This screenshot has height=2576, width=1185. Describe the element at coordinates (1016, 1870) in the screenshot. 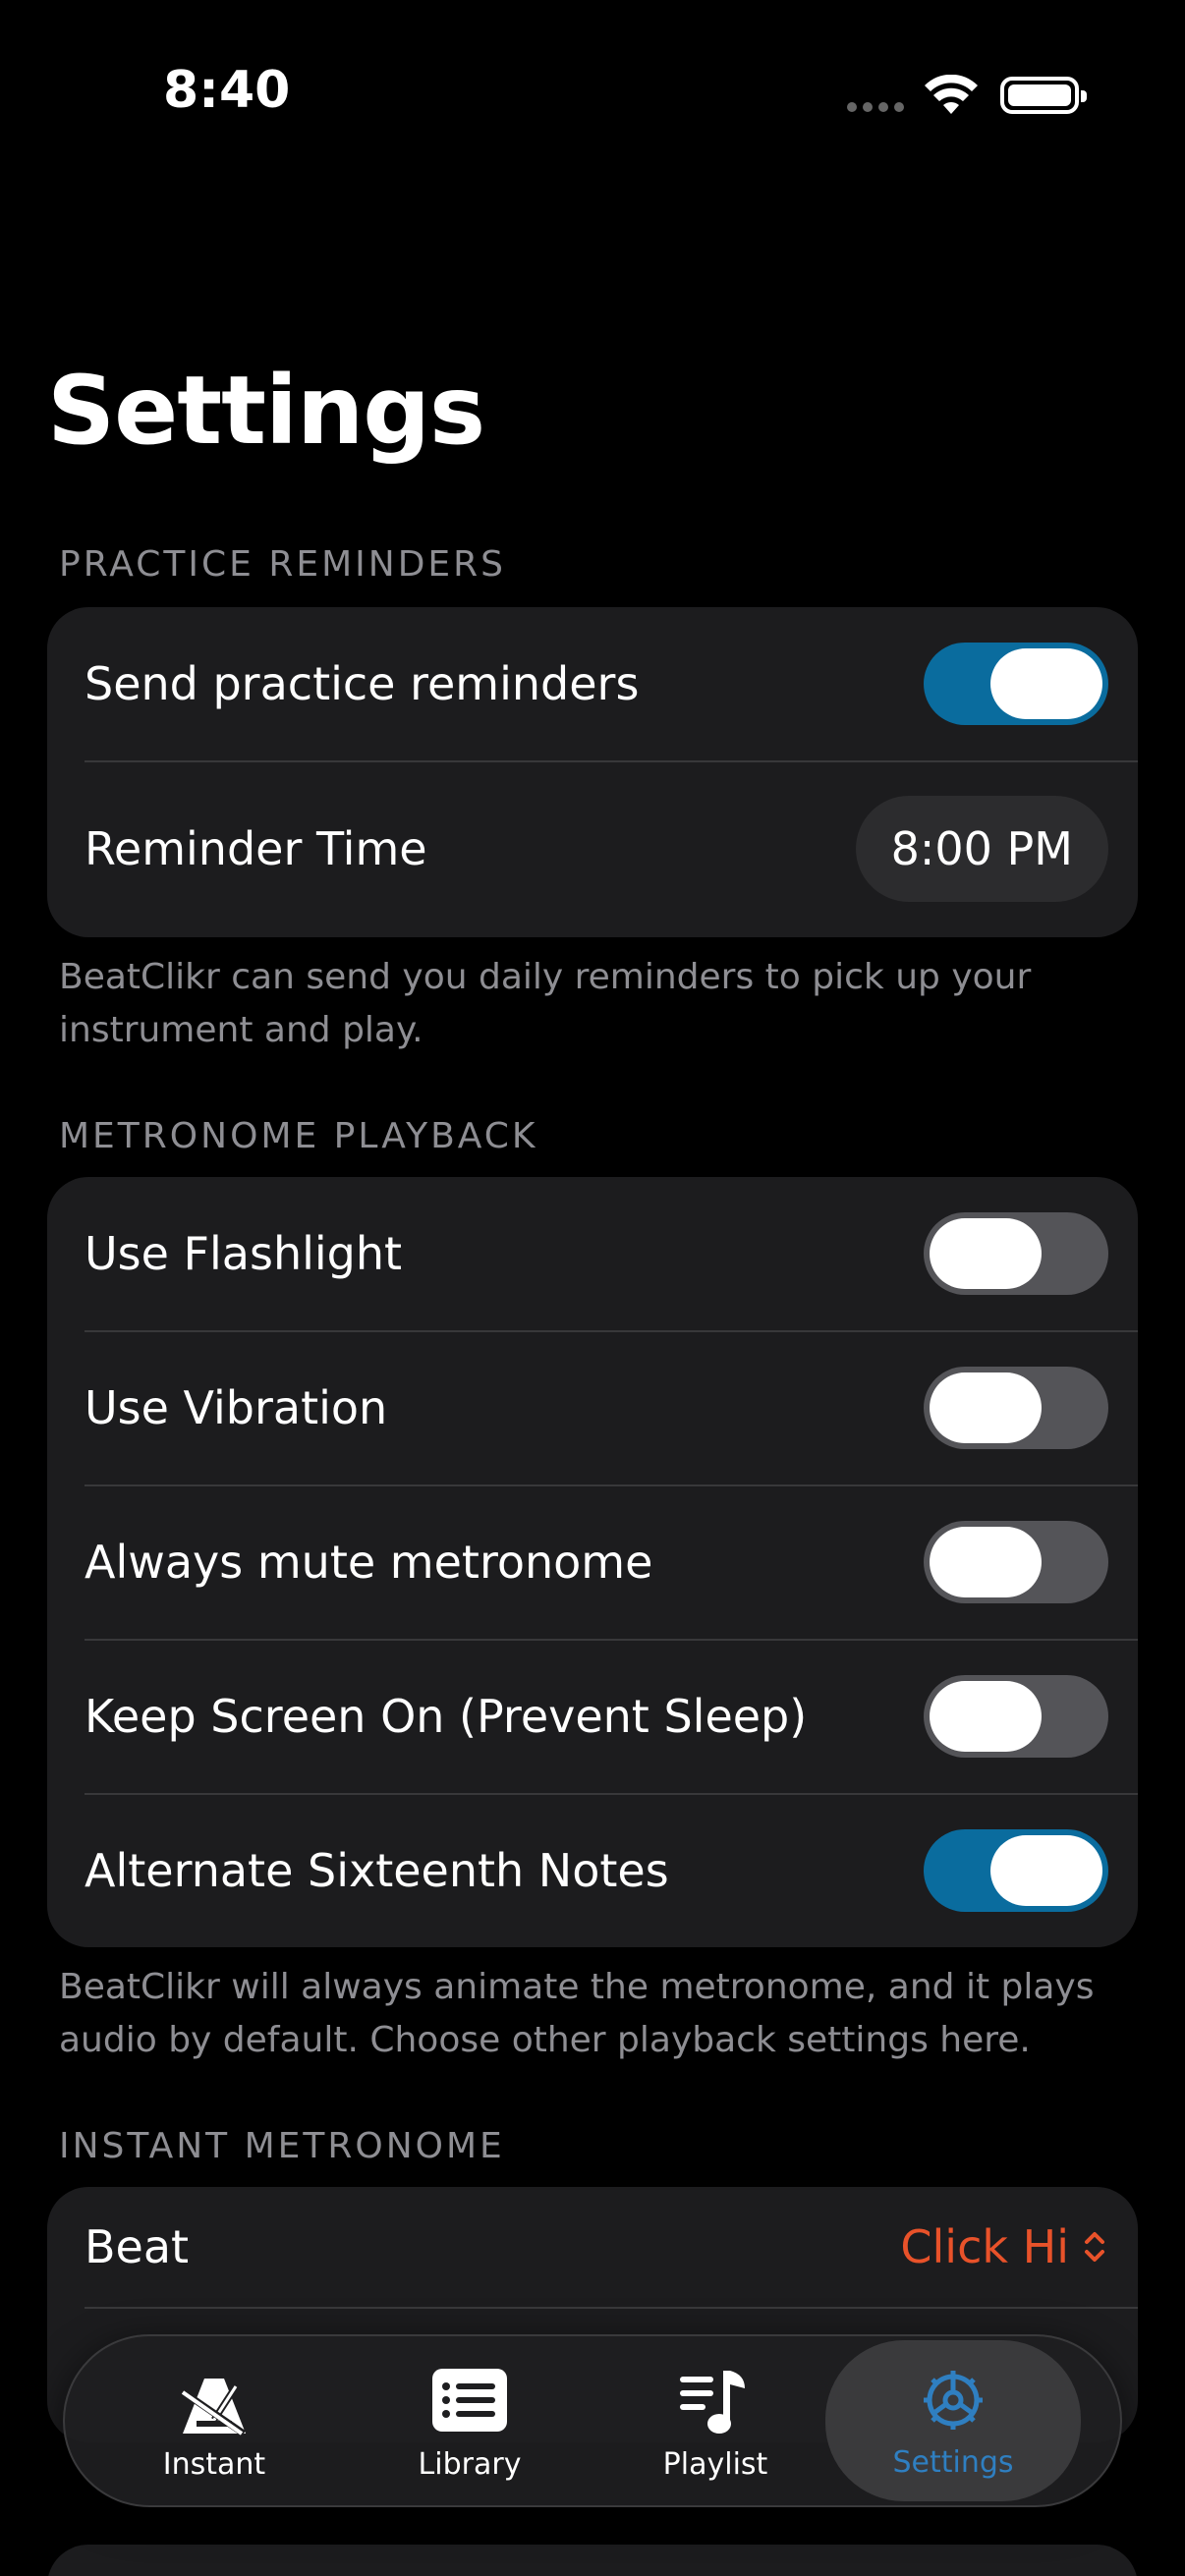

I see `alternate-sixteenth-toggle` at that location.